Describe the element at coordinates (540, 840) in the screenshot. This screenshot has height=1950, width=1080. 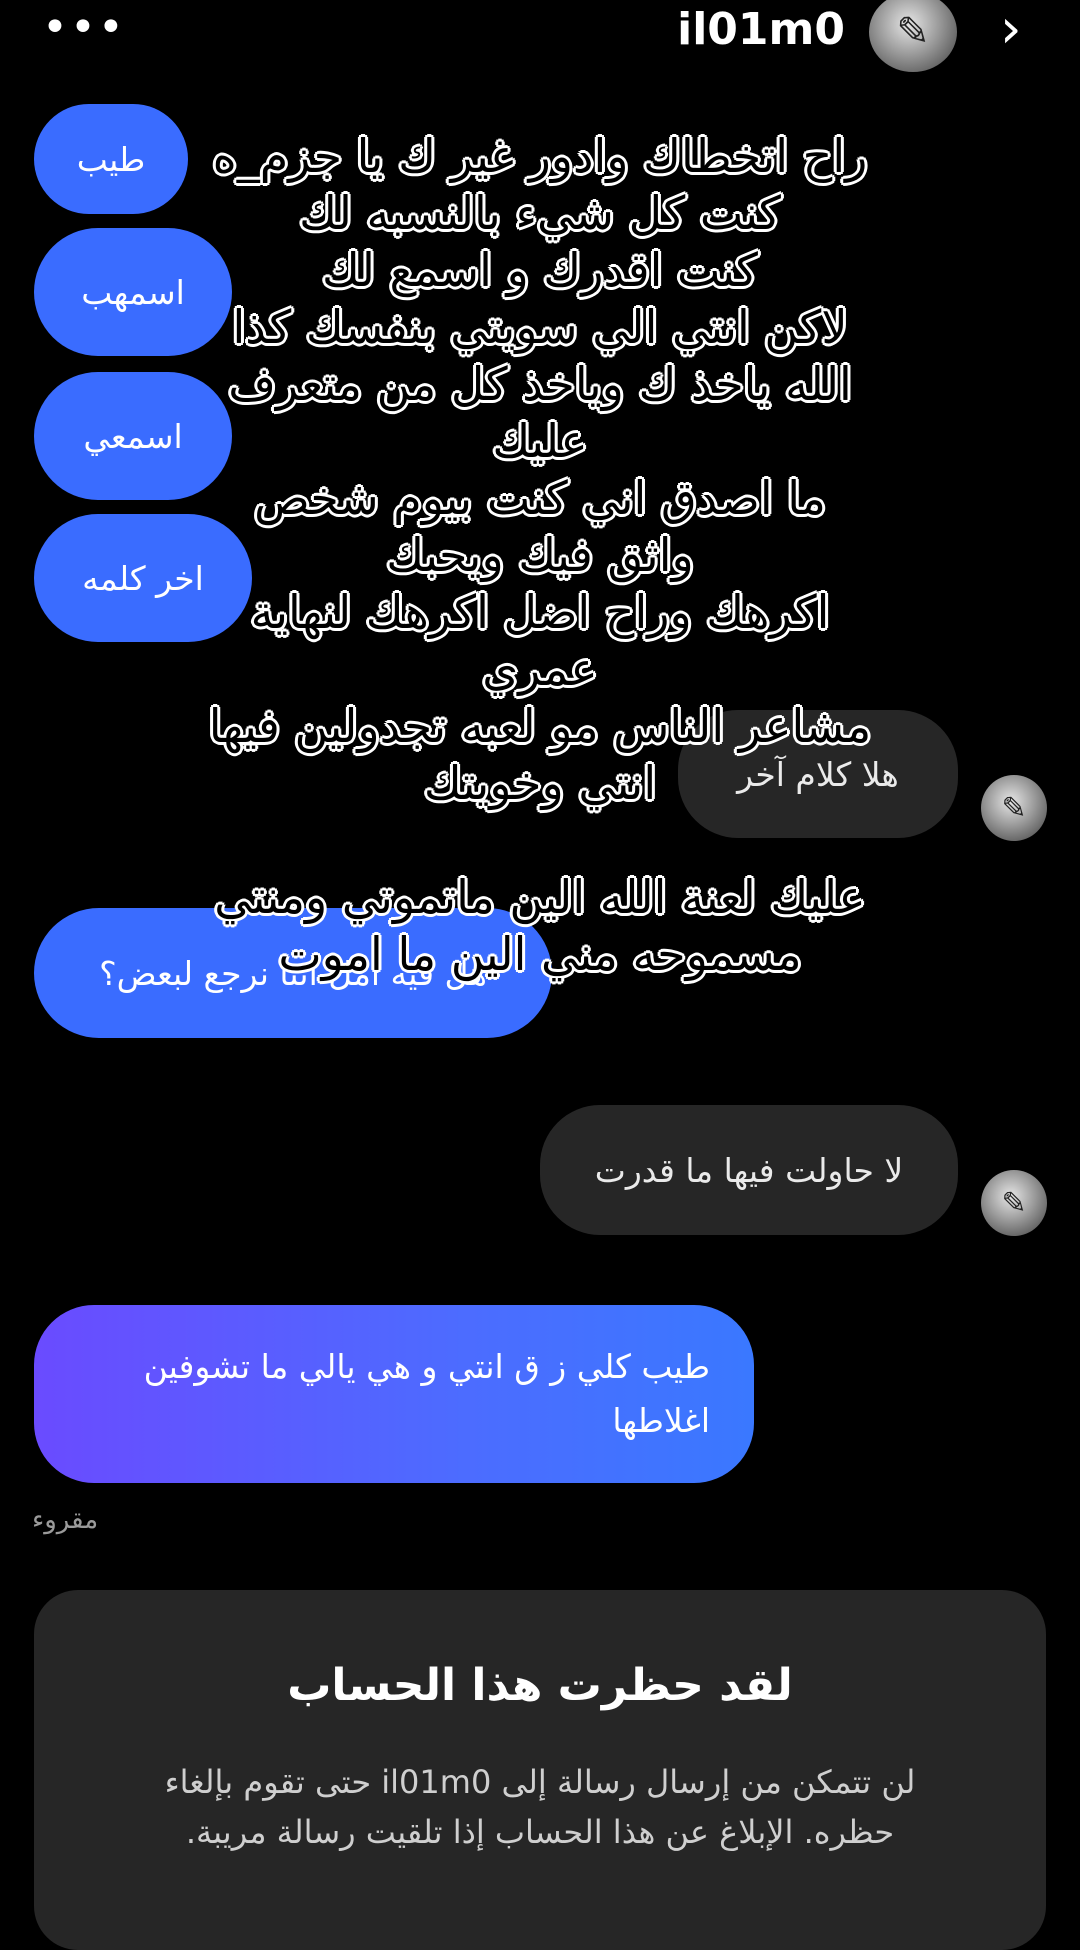
I see `overlay-line` at that location.